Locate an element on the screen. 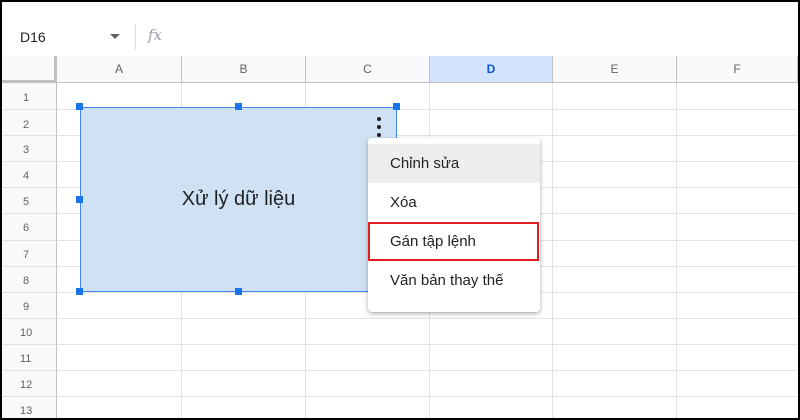 The height and width of the screenshot is (420, 800). column-header-d: D is located at coordinates (491, 69).